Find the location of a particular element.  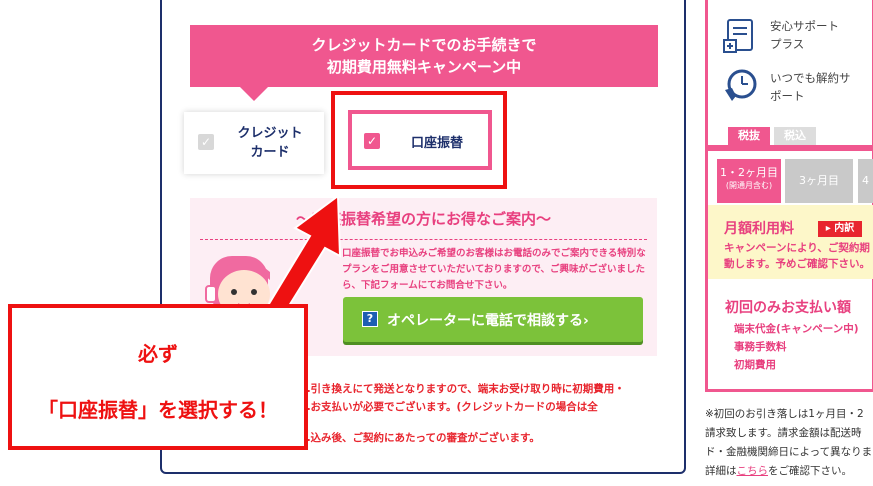

instruction-callout: 必ず 「口座振替」を選択する！ is located at coordinates (158, 377).